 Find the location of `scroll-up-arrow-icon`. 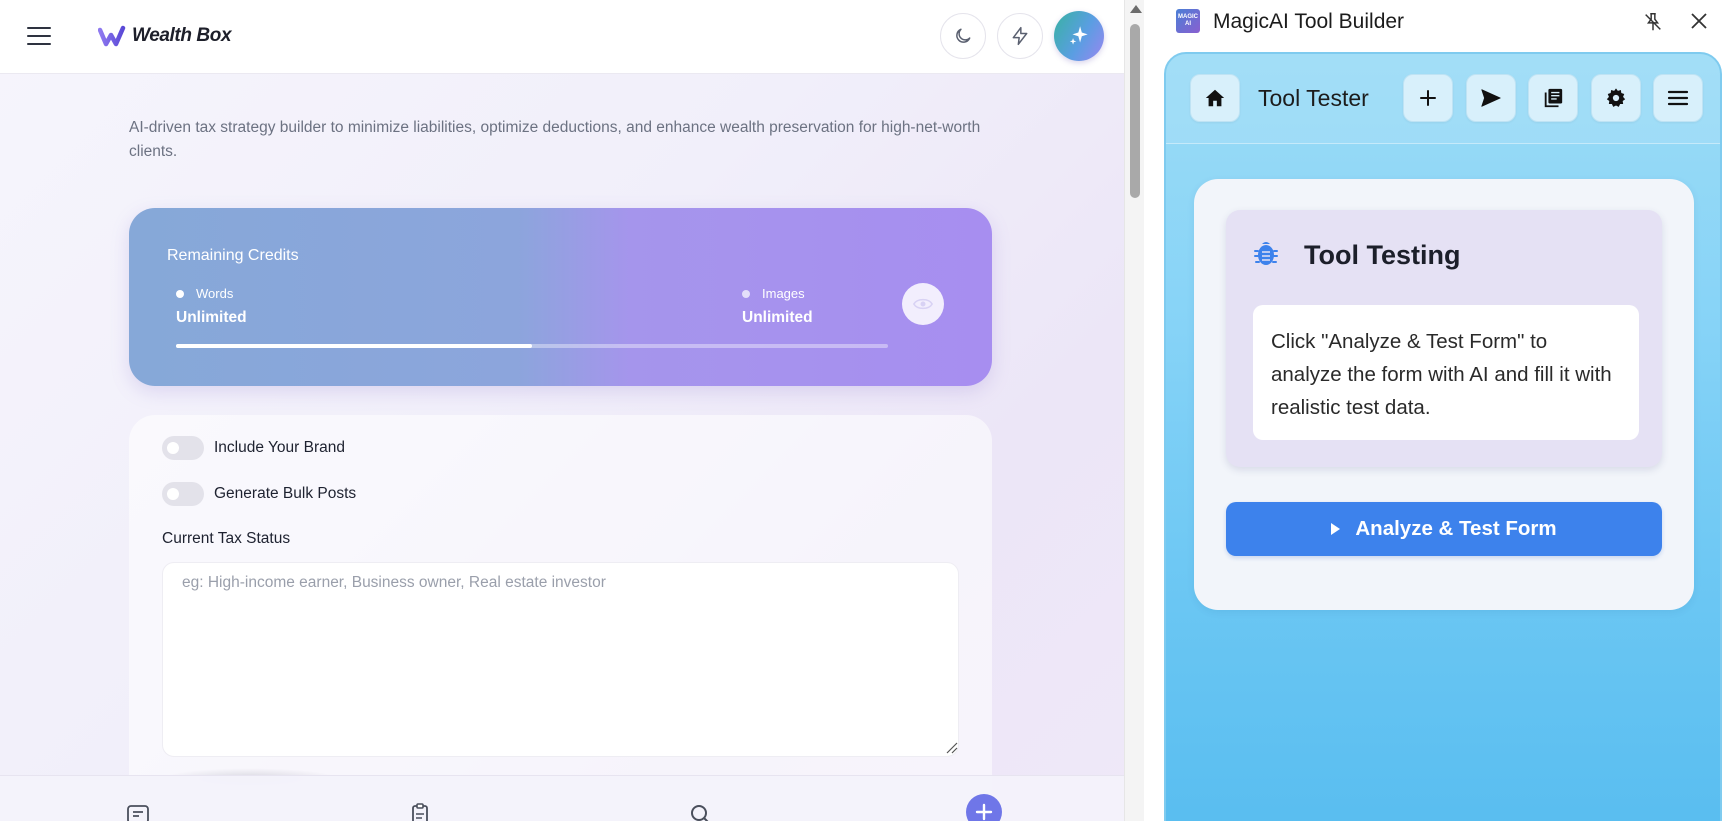

scroll-up-arrow-icon is located at coordinates (1136, 9).